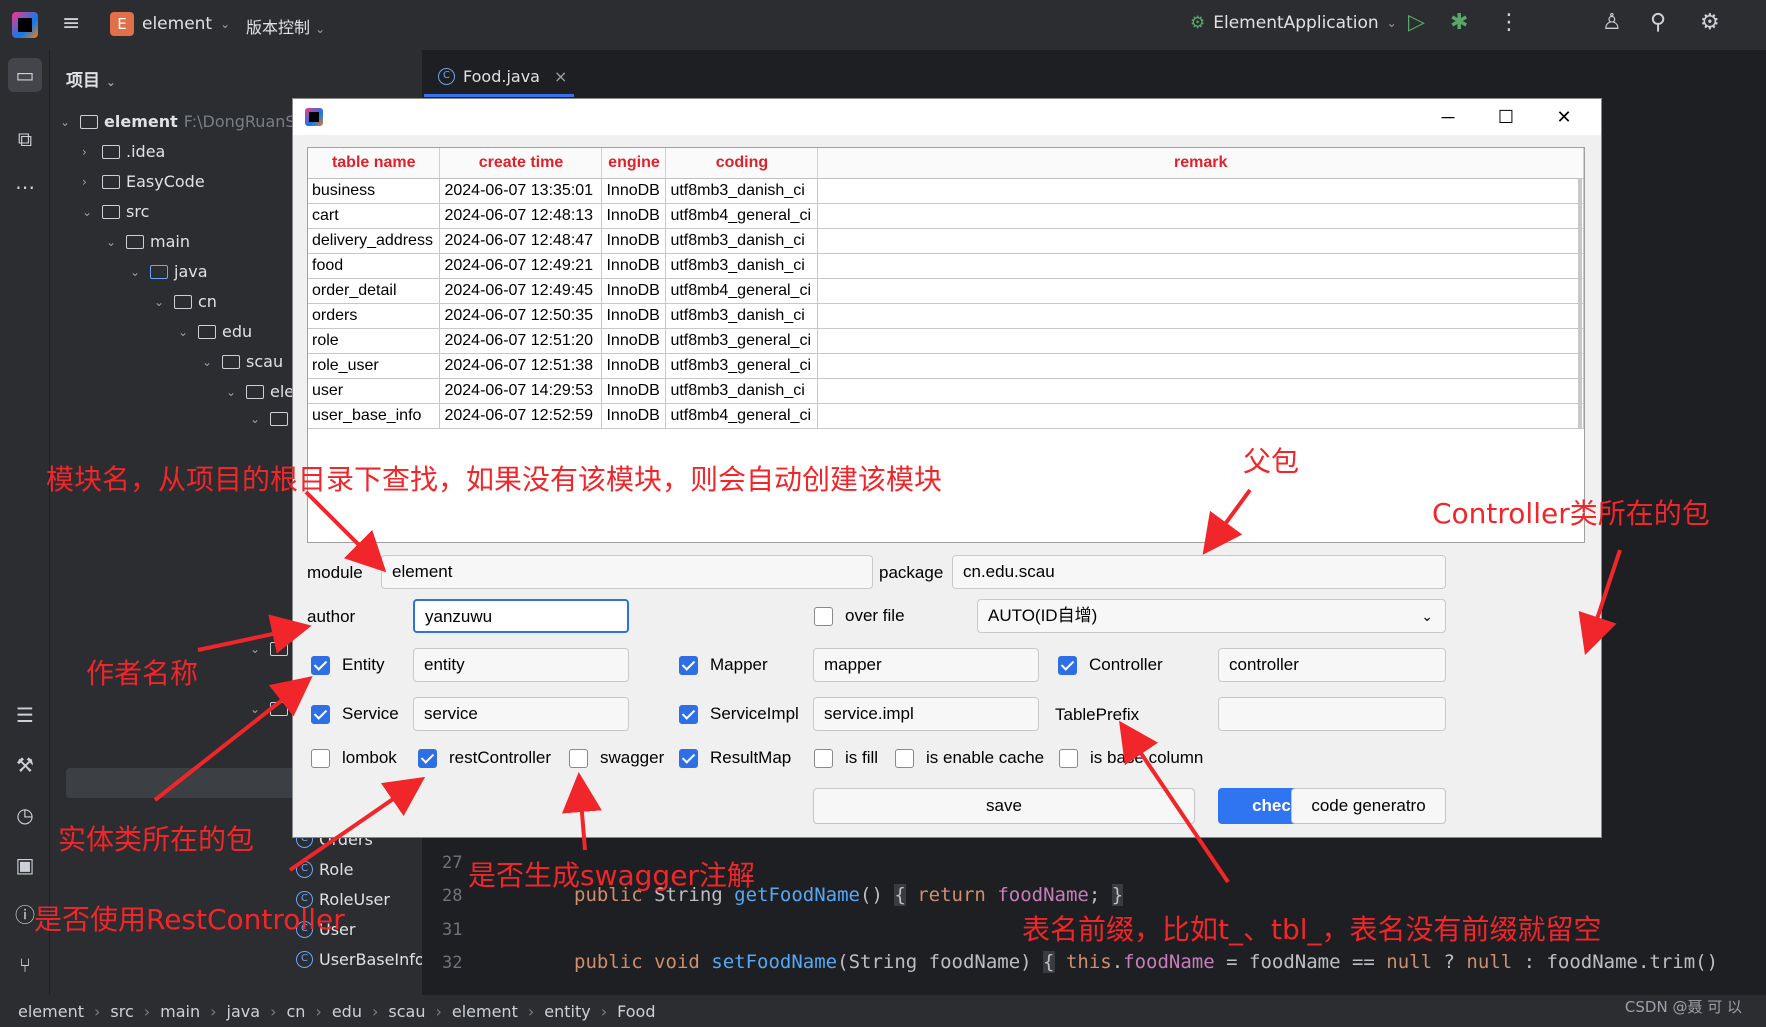 This screenshot has height=1027, width=1766. What do you see at coordinates (156, 839) in the screenshot?
I see `annotation-entity: 实体类所在的包` at bounding box center [156, 839].